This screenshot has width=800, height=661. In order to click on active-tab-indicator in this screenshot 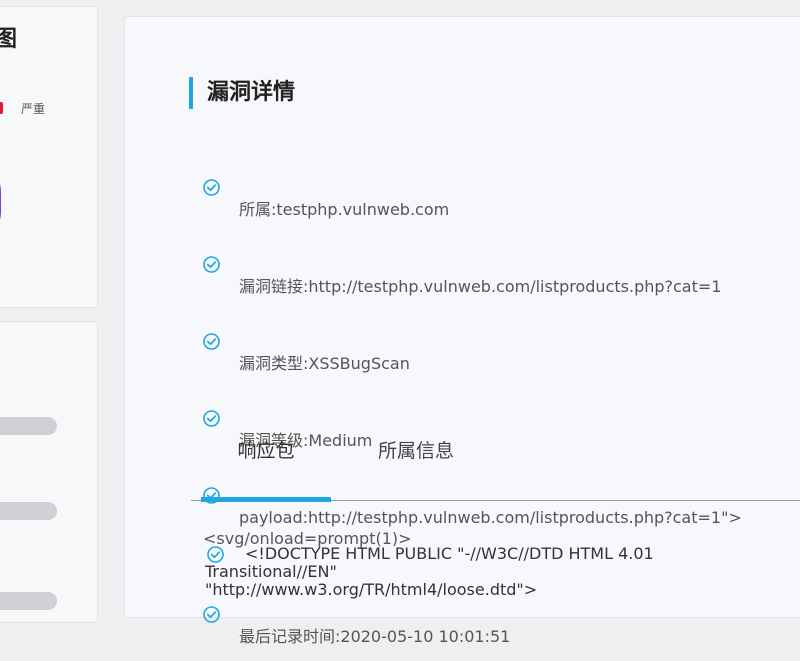, I will do `click(266, 499)`.